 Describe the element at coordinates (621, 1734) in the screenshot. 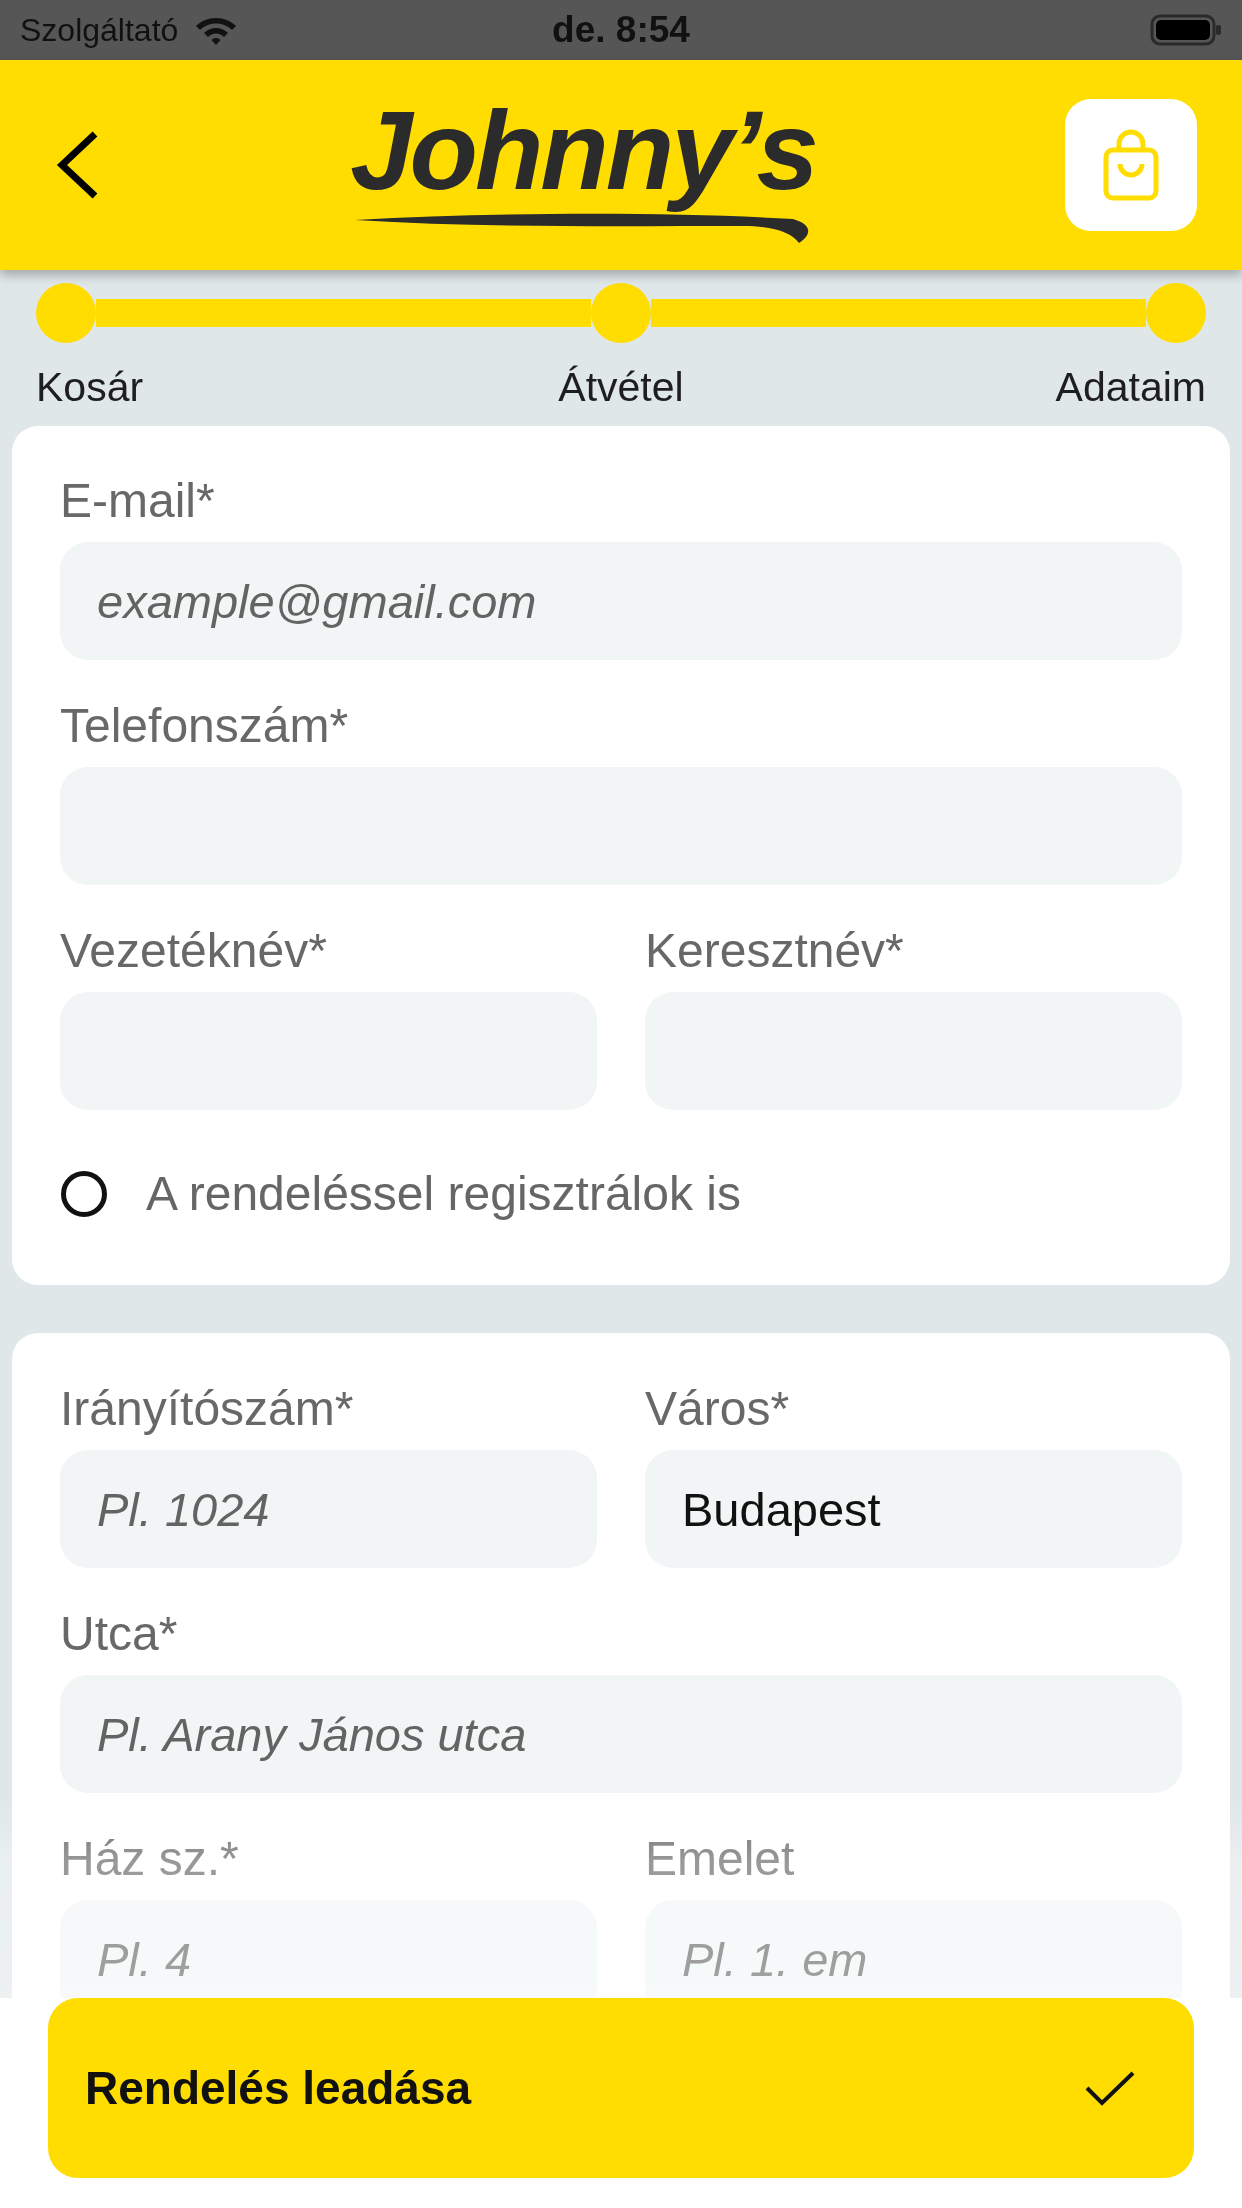

I see `input-field: Pl. Arany János utca` at that location.